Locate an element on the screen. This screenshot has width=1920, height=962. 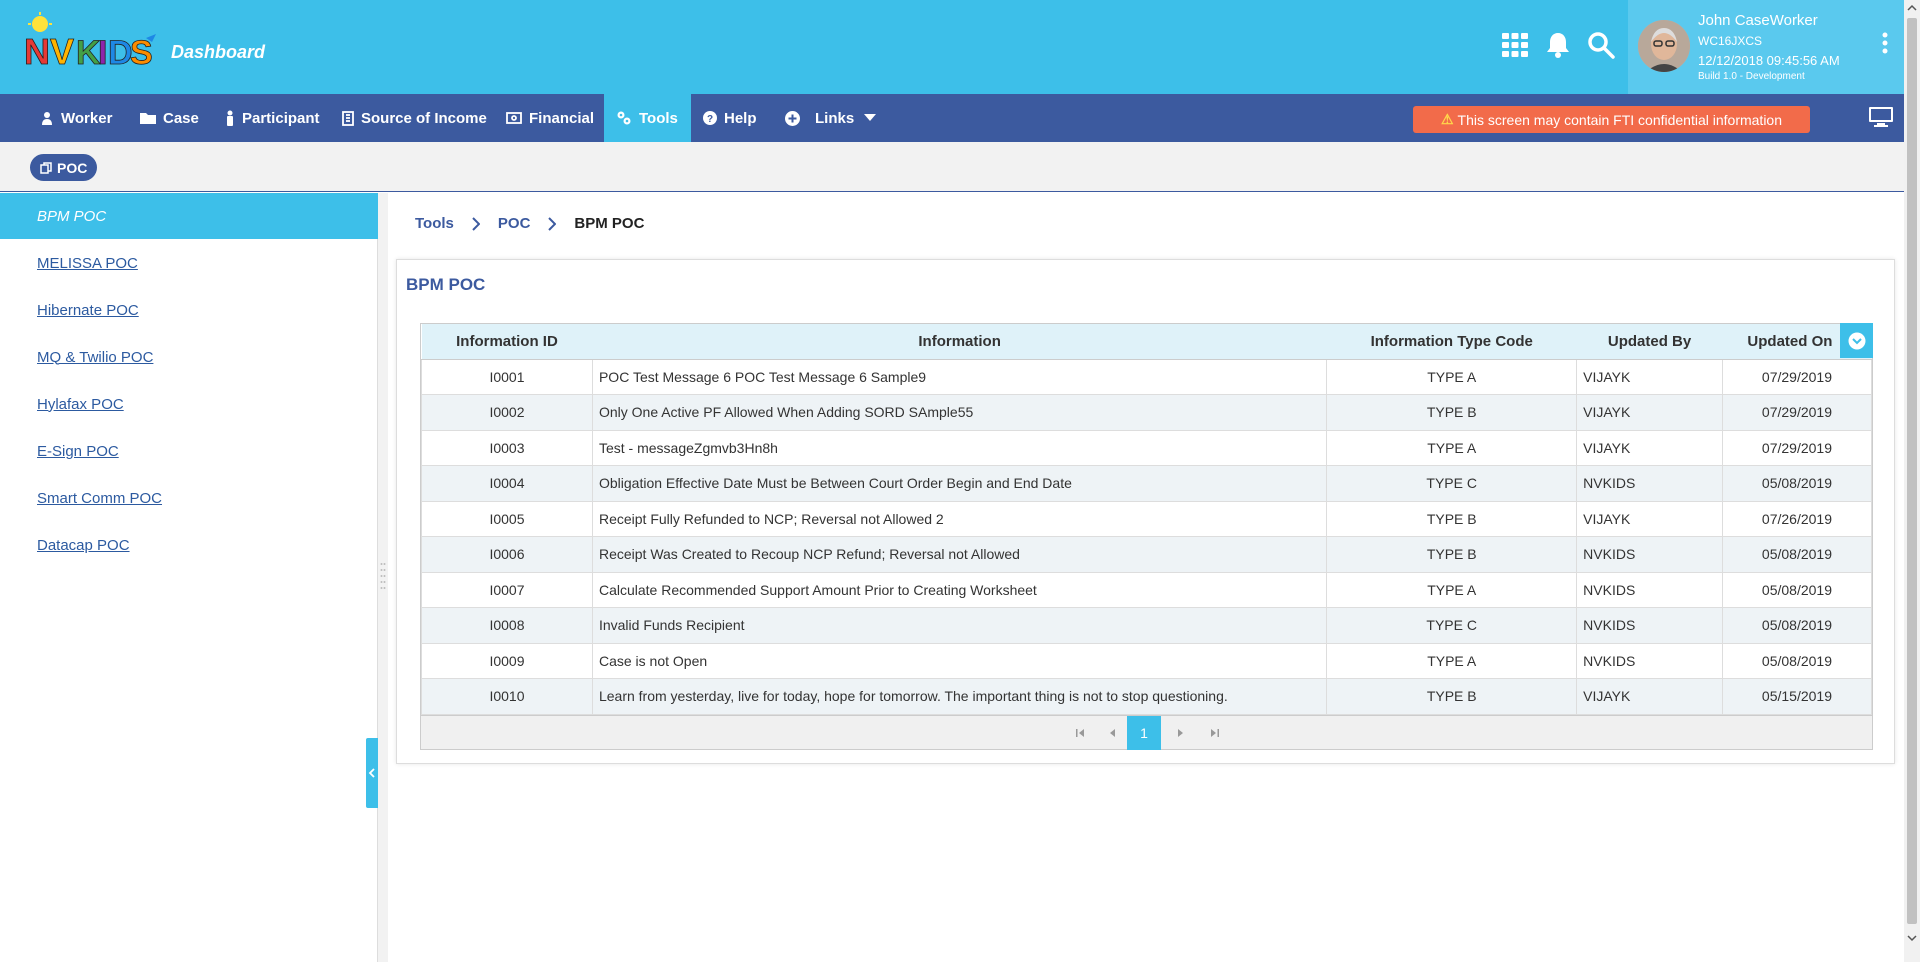
nav-participant: Participant is located at coordinates (275, 118).